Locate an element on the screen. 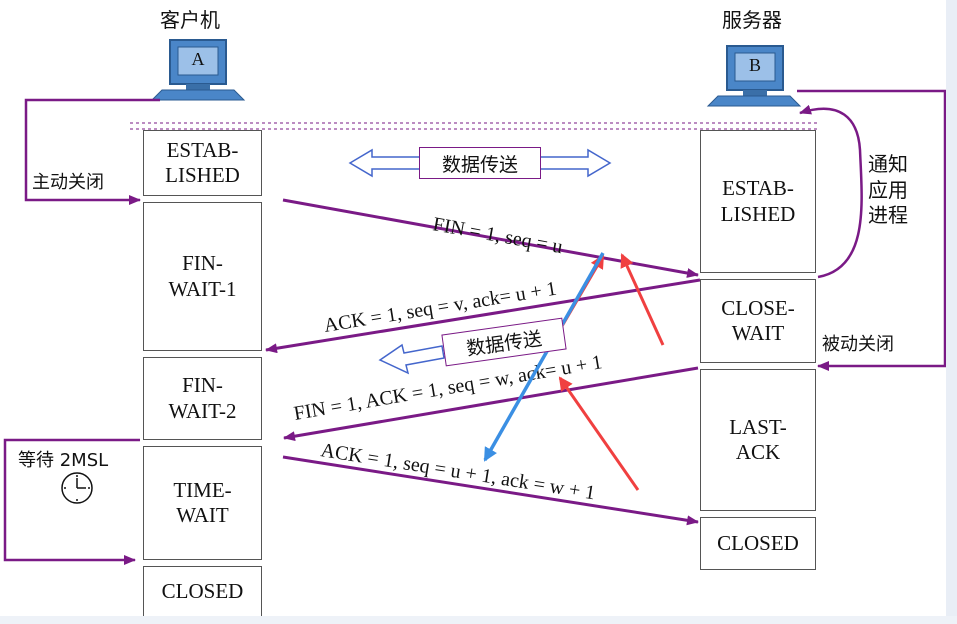 The image size is (957, 624). server-state-closed: CLOSED is located at coordinates (758, 543).